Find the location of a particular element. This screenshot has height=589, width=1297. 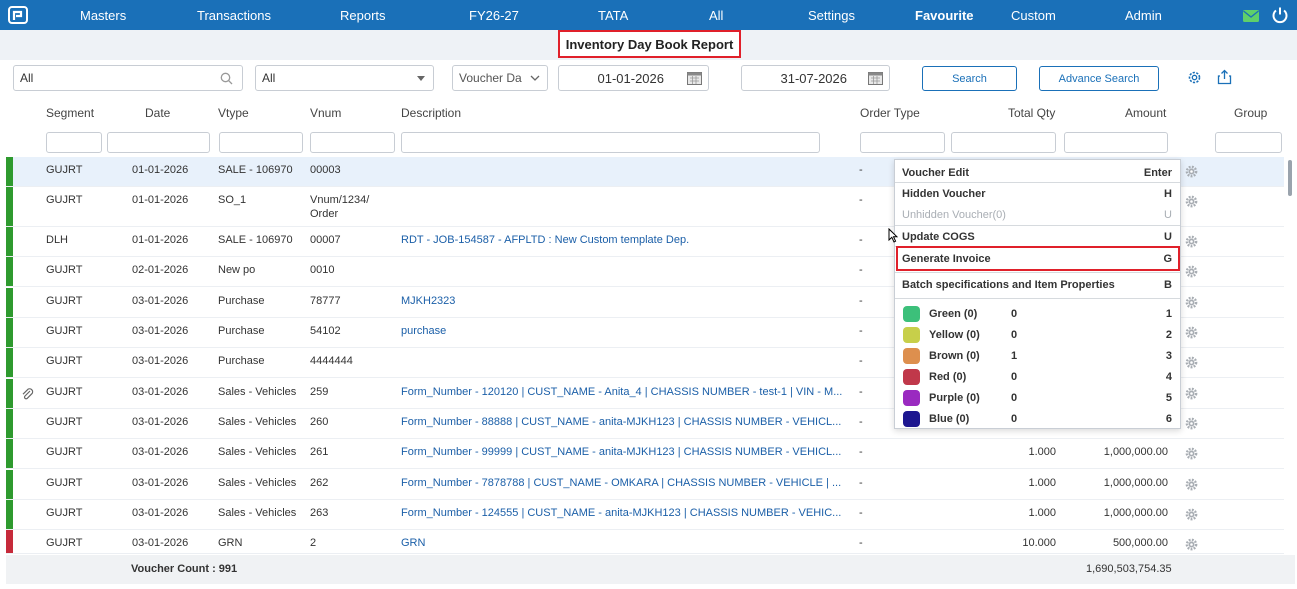

row-status-bar is located at coordinates (9, 302).